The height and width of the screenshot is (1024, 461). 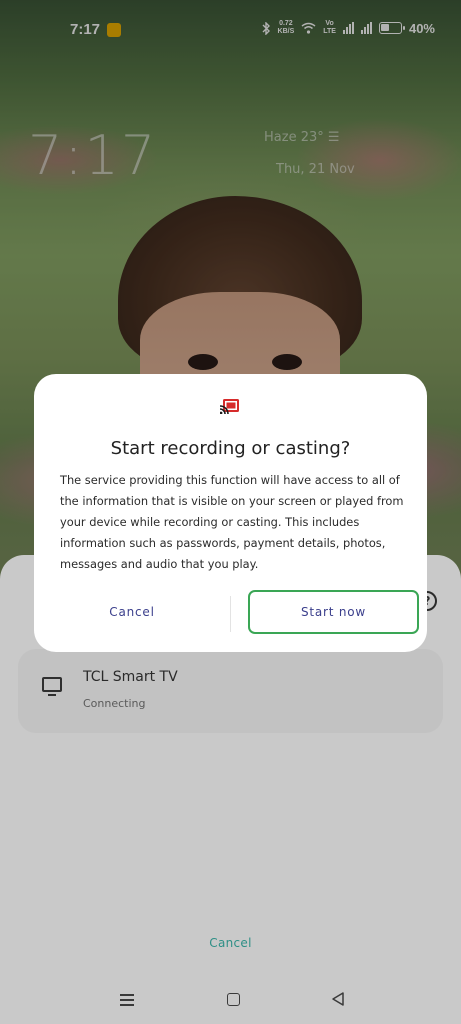 I want to click on start-now-button: Start now, so click(x=333, y=612).